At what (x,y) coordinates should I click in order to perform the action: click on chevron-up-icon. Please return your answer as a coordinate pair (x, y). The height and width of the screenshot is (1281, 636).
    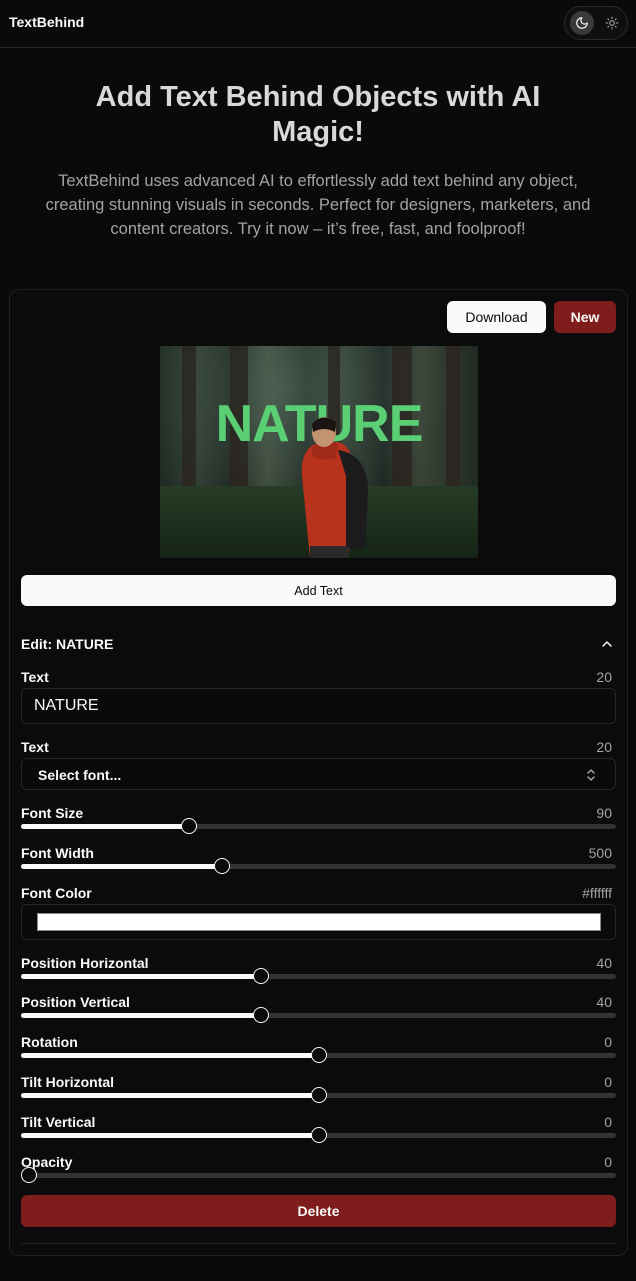
    Looking at the image, I should click on (607, 644).